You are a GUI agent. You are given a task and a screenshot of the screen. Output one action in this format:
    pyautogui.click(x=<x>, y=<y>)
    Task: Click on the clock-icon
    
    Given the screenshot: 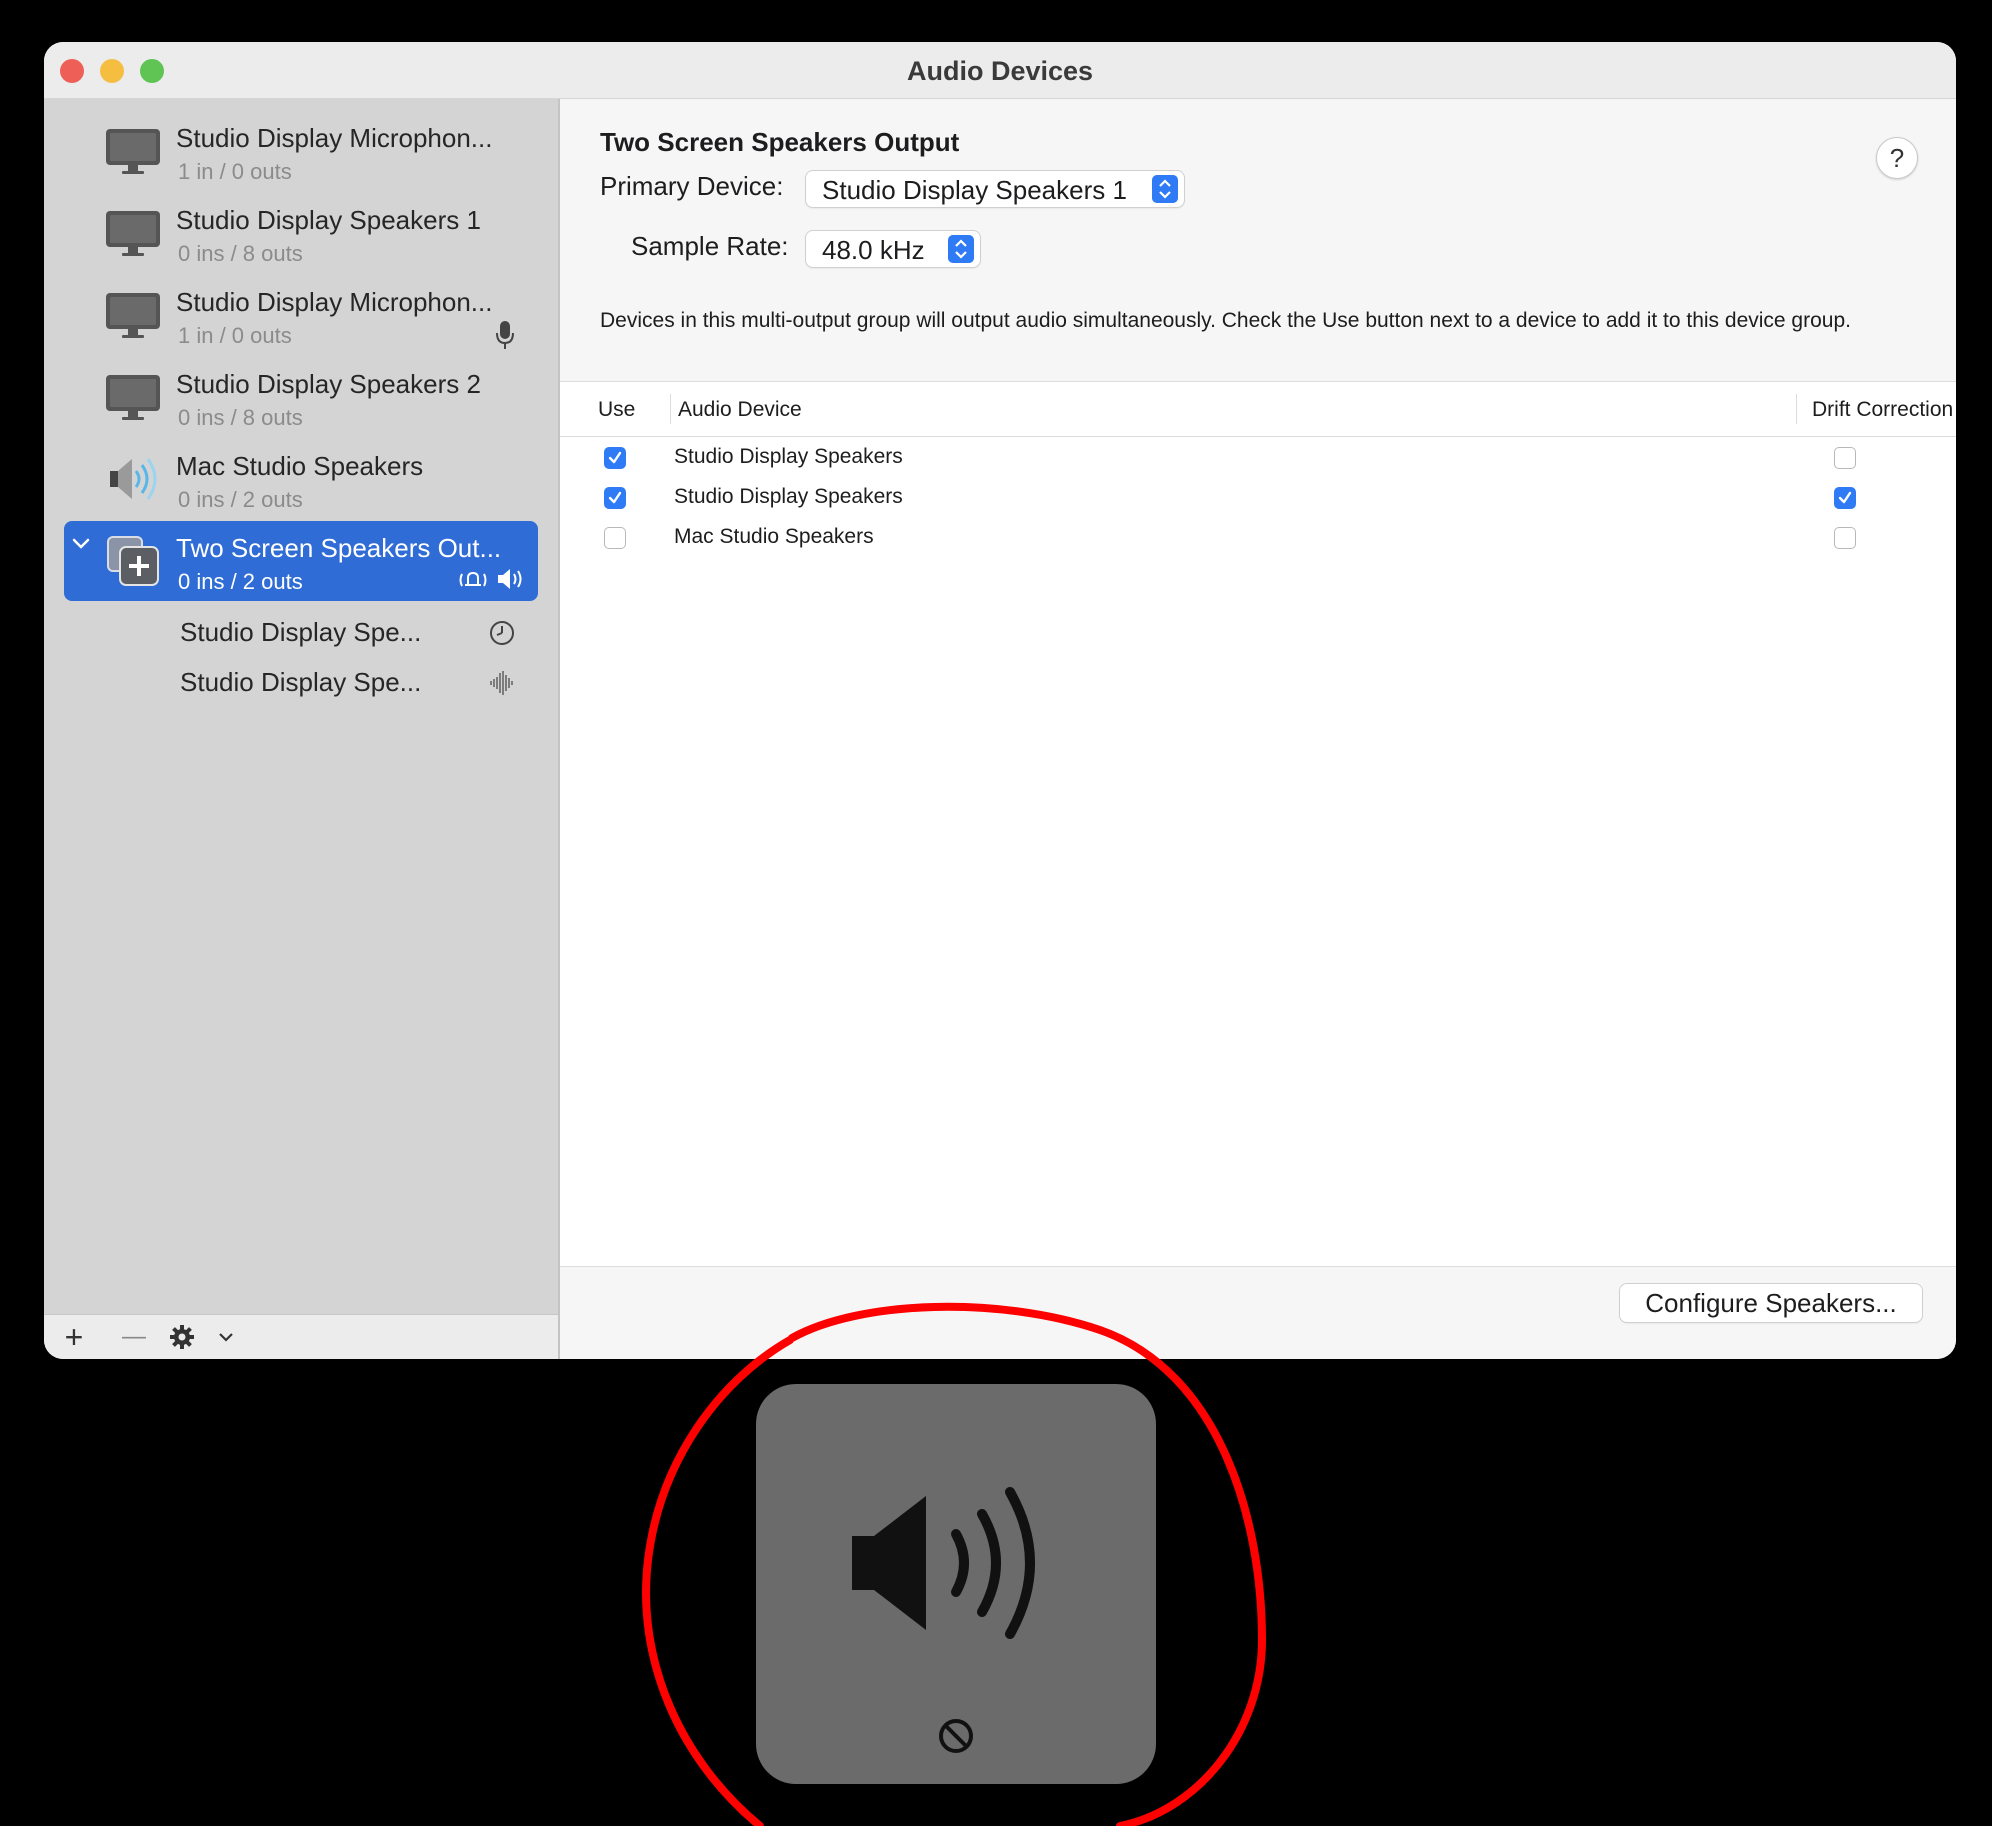 What is the action you would take?
    pyautogui.click(x=502, y=633)
    